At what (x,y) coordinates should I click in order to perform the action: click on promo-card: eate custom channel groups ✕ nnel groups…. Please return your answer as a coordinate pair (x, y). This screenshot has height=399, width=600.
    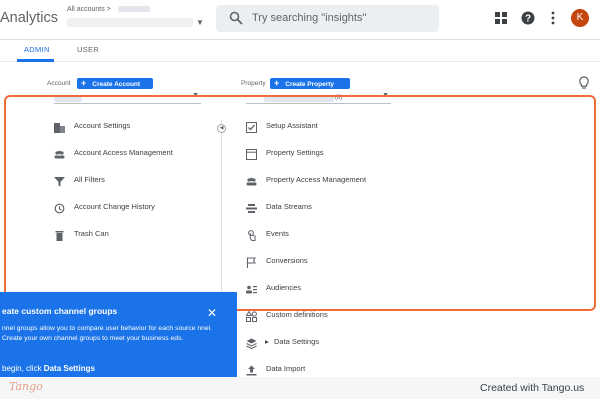
    Looking at the image, I should click on (118, 334).